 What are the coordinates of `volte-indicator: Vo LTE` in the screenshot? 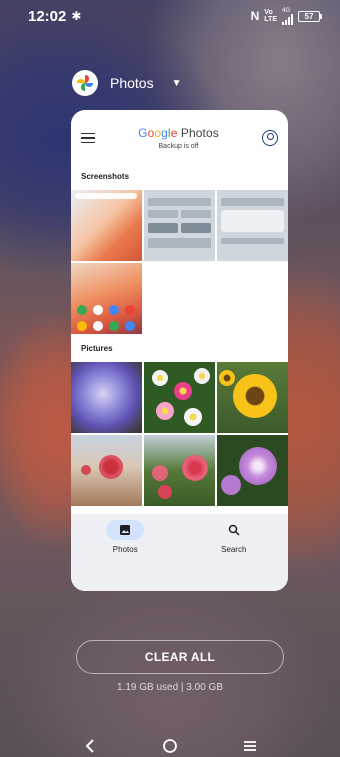 It's located at (270, 16).